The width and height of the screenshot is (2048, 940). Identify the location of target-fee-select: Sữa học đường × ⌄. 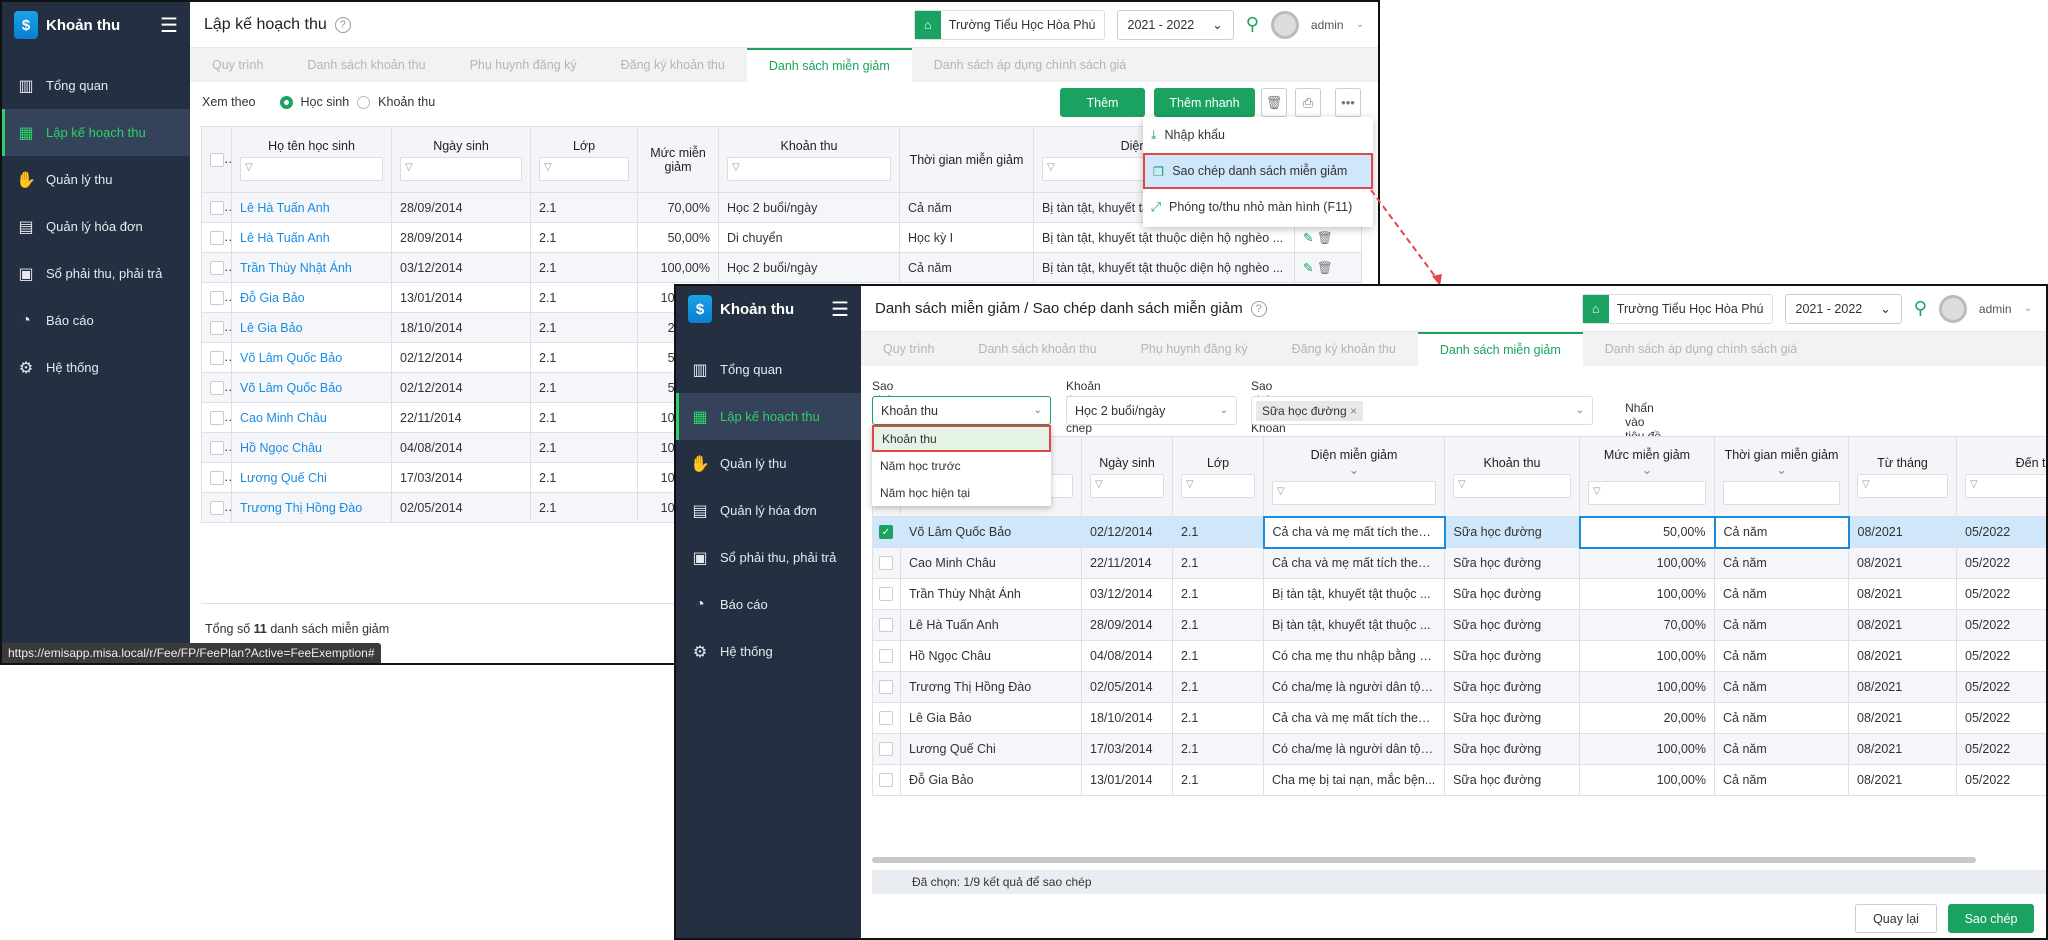
(1422, 410).